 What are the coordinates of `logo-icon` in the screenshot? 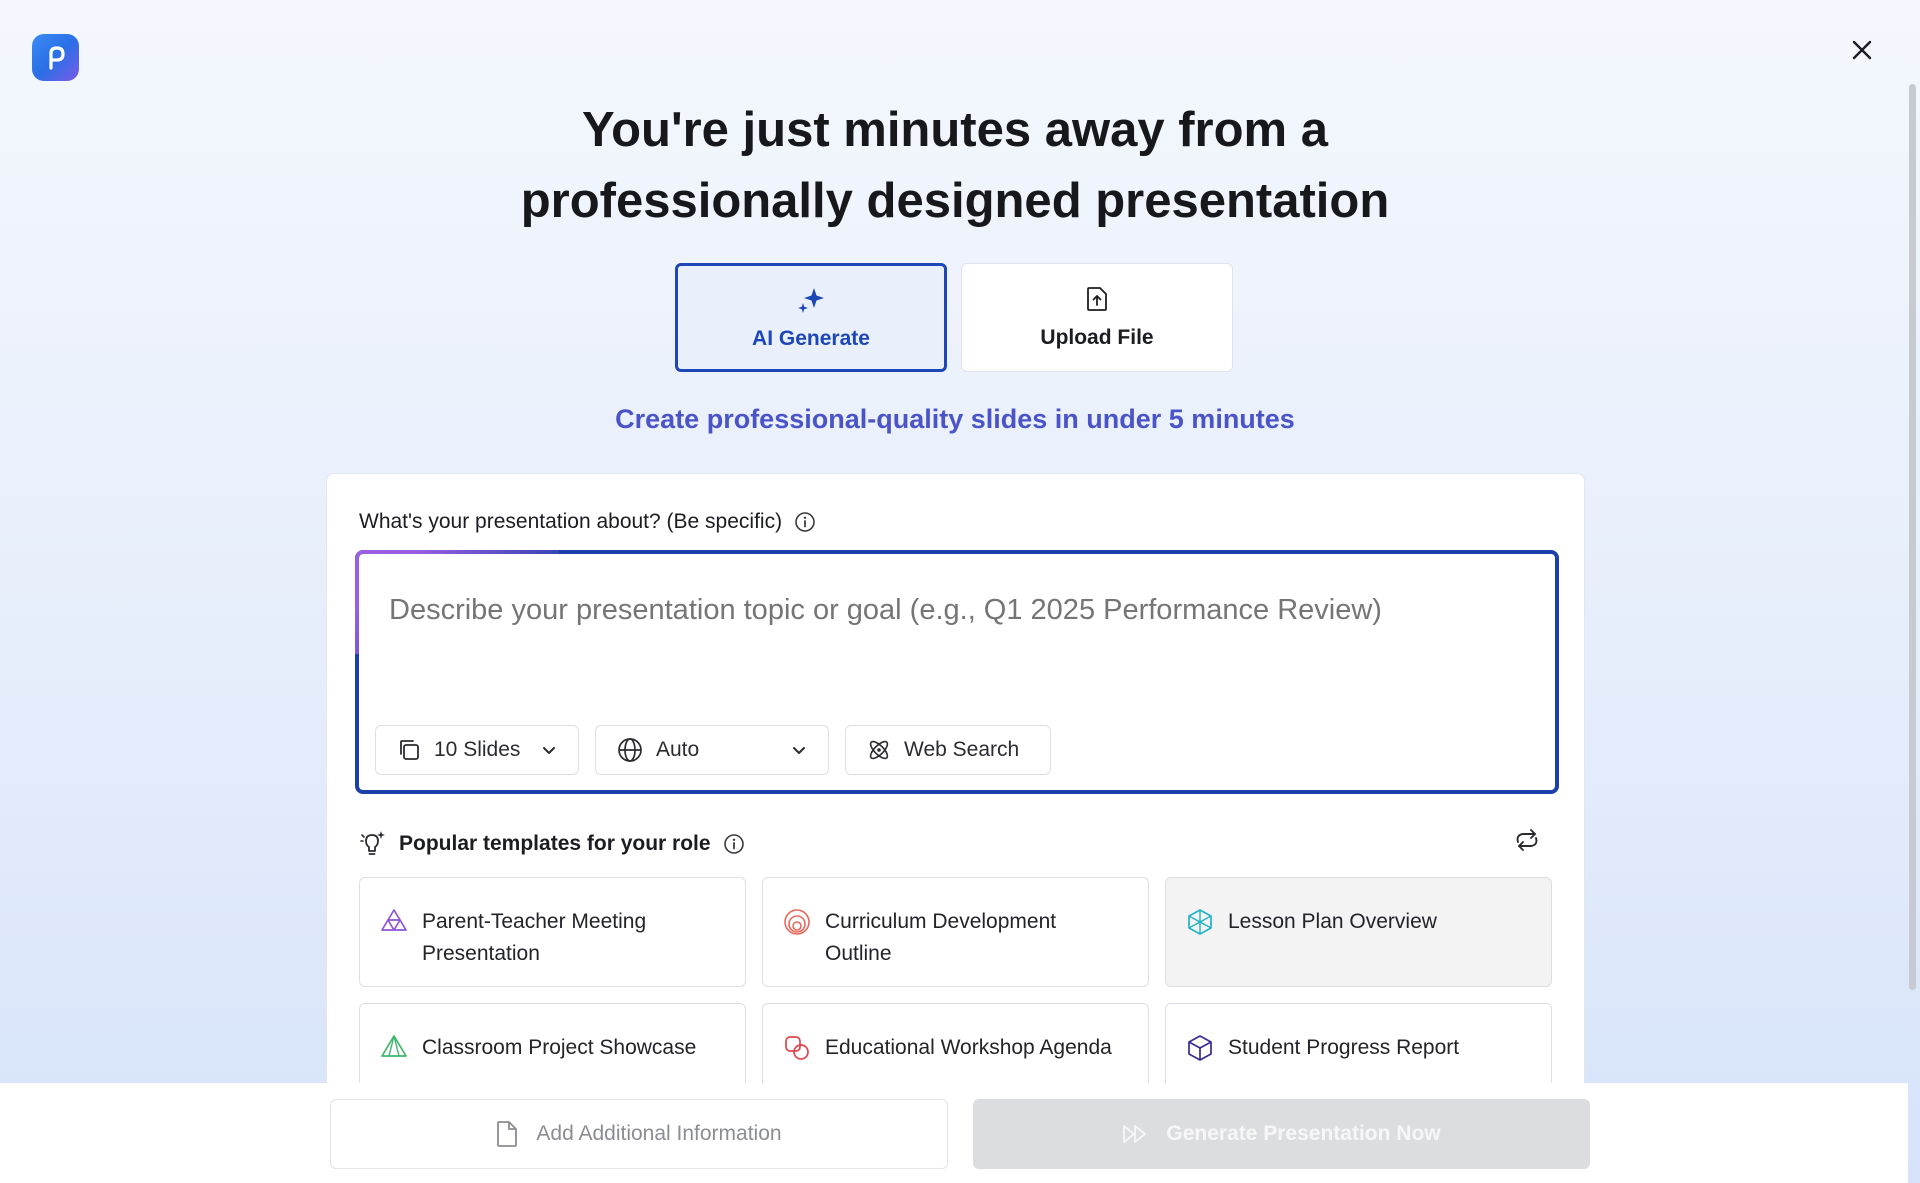 It's located at (56, 57).